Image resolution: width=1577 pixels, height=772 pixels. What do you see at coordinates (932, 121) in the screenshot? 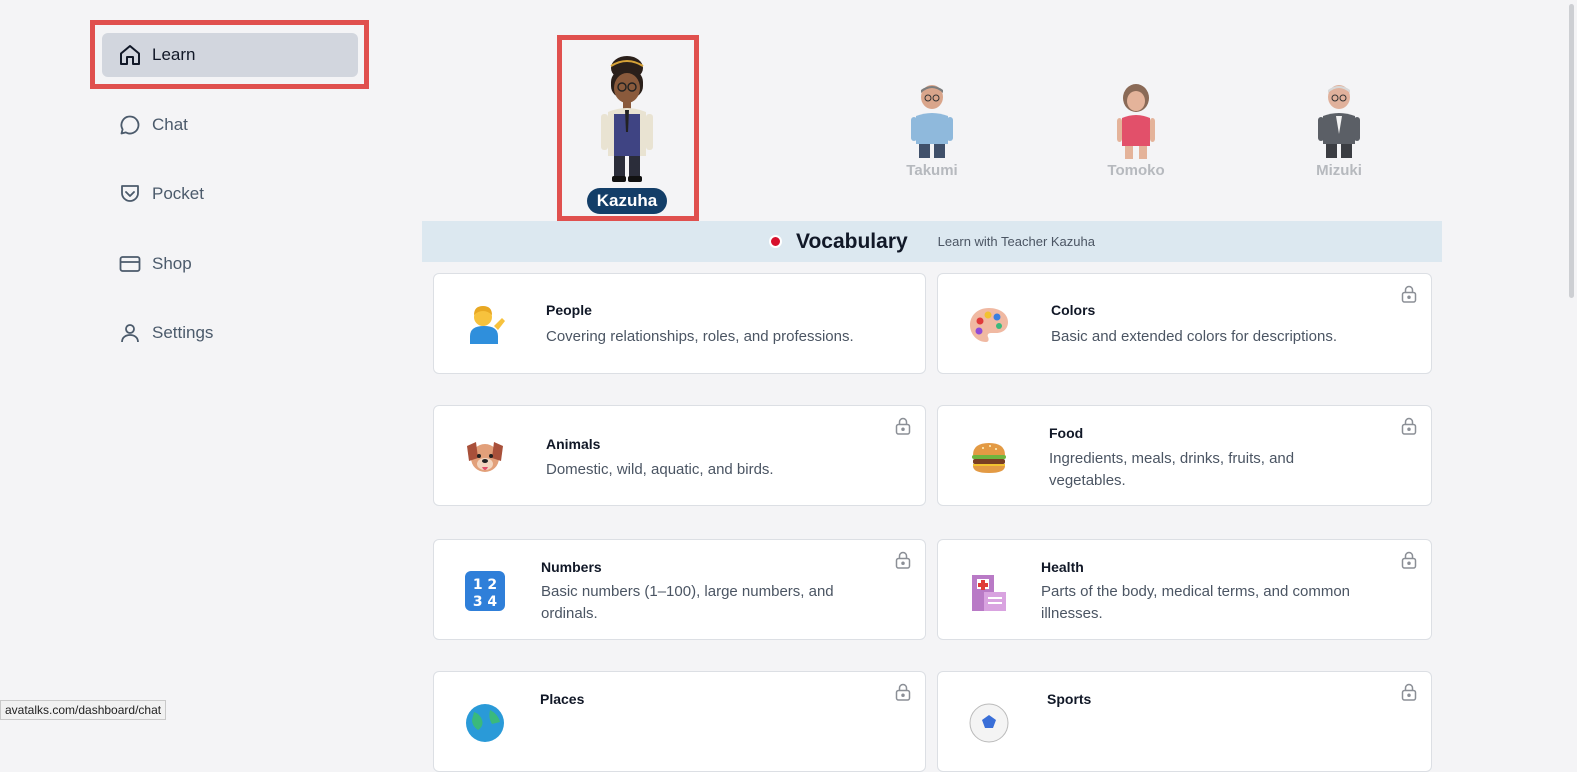
I see `takumi-avatar-icon` at bounding box center [932, 121].